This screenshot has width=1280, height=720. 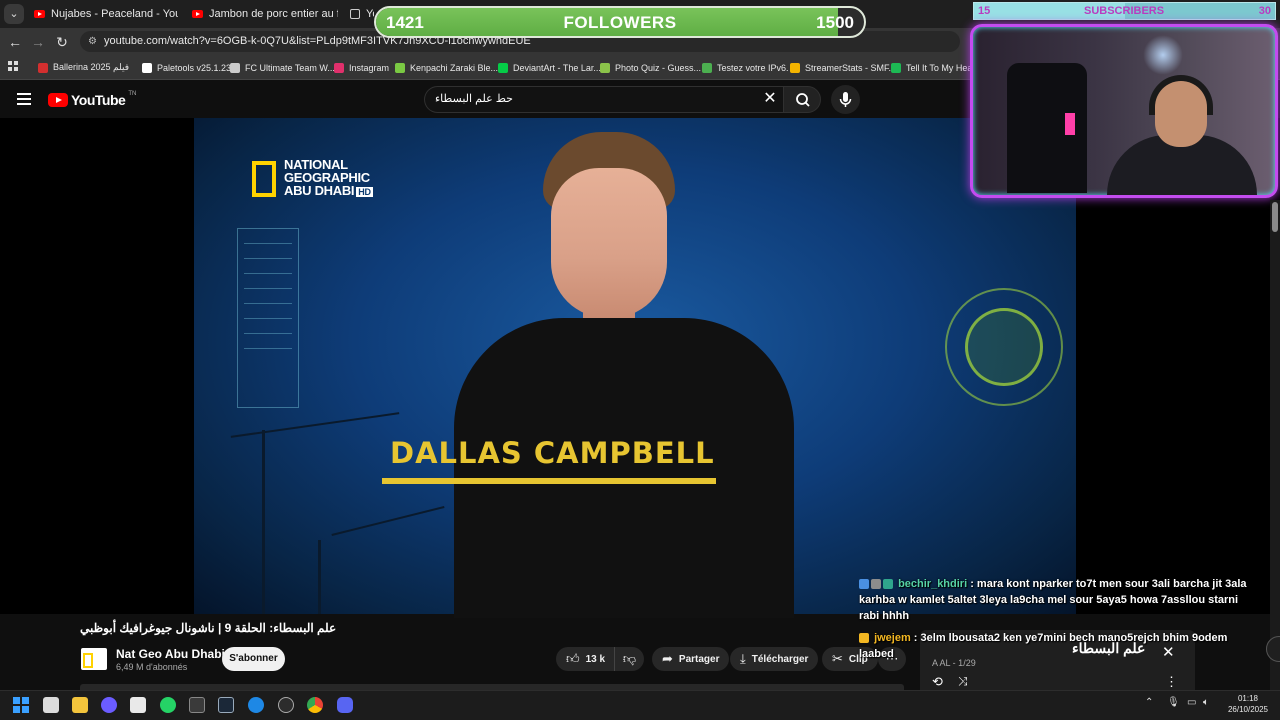 What do you see at coordinates (691, 659) in the screenshot?
I see `share-button: ➦ Partager` at bounding box center [691, 659].